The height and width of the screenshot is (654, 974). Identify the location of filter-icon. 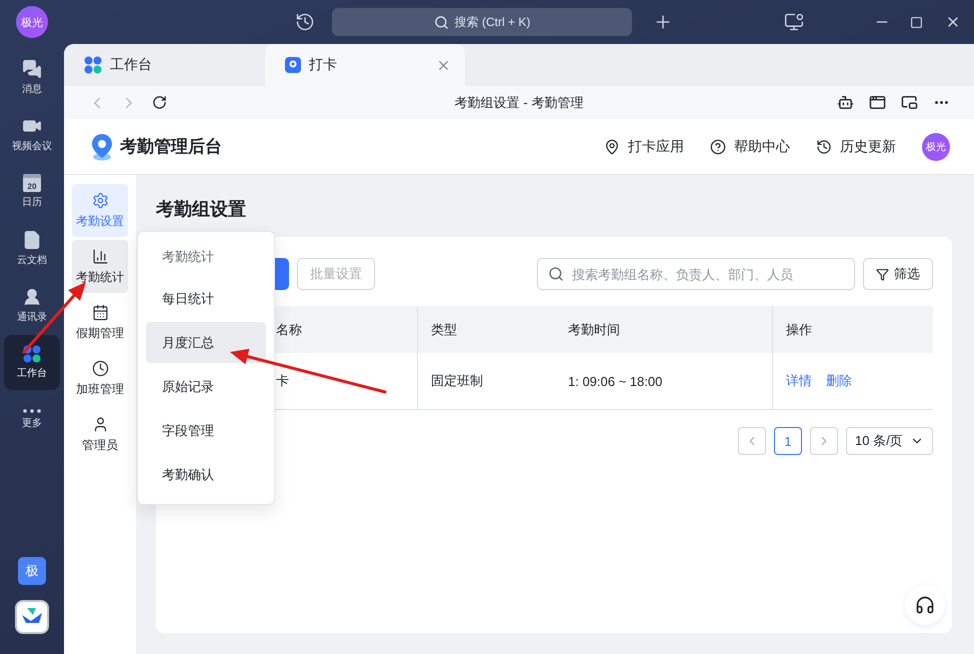
(882, 274).